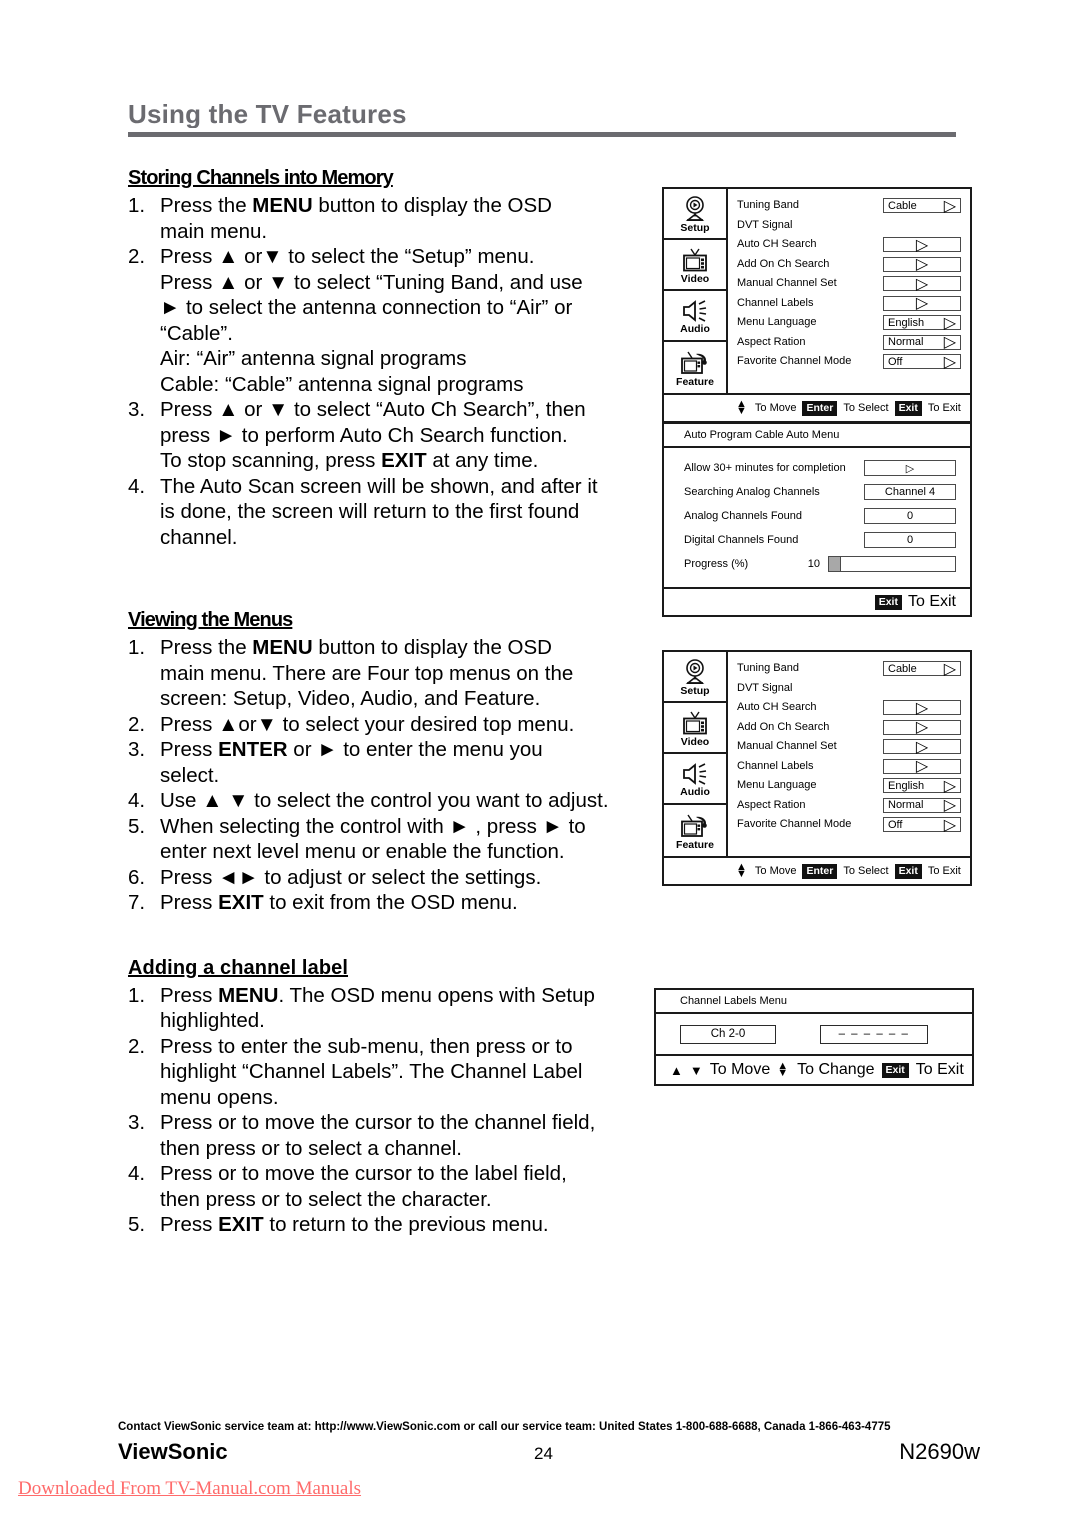 This screenshot has height=1527, width=1080. What do you see at coordinates (695, 779) in the screenshot?
I see `sidebar-item-audio: Audio` at bounding box center [695, 779].